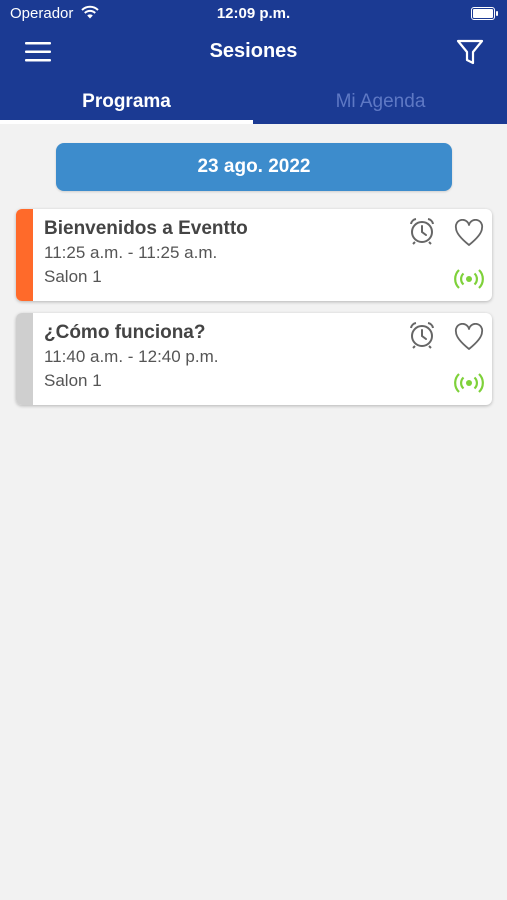 The image size is (507, 900). What do you see at coordinates (125, 332) in the screenshot?
I see `session-title: ¿Cómo funciona?` at bounding box center [125, 332].